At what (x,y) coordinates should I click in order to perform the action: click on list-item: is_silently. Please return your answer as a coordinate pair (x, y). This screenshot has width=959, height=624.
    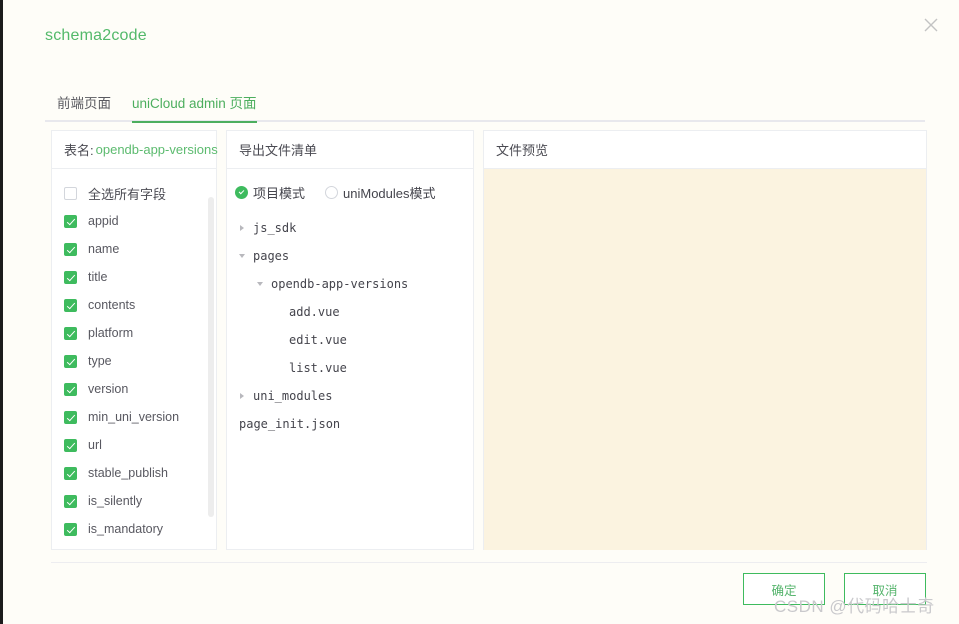
    Looking at the image, I should click on (134, 501).